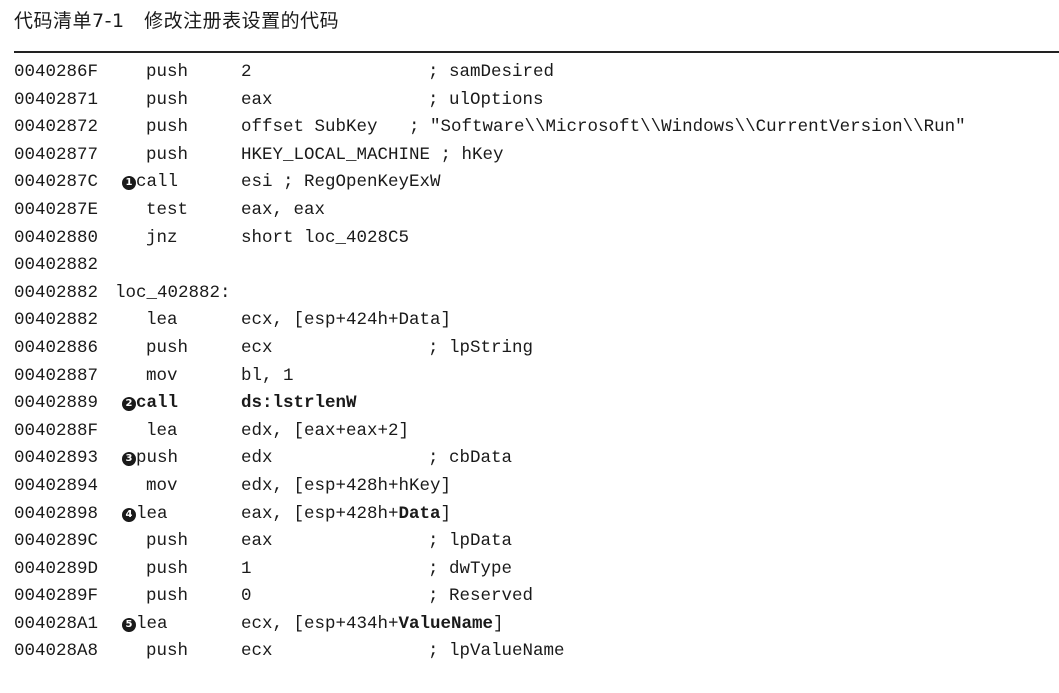 This screenshot has width=1059, height=693. What do you see at coordinates (56, 72) in the screenshot?
I see `line-address: 0040286F` at bounding box center [56, 72].